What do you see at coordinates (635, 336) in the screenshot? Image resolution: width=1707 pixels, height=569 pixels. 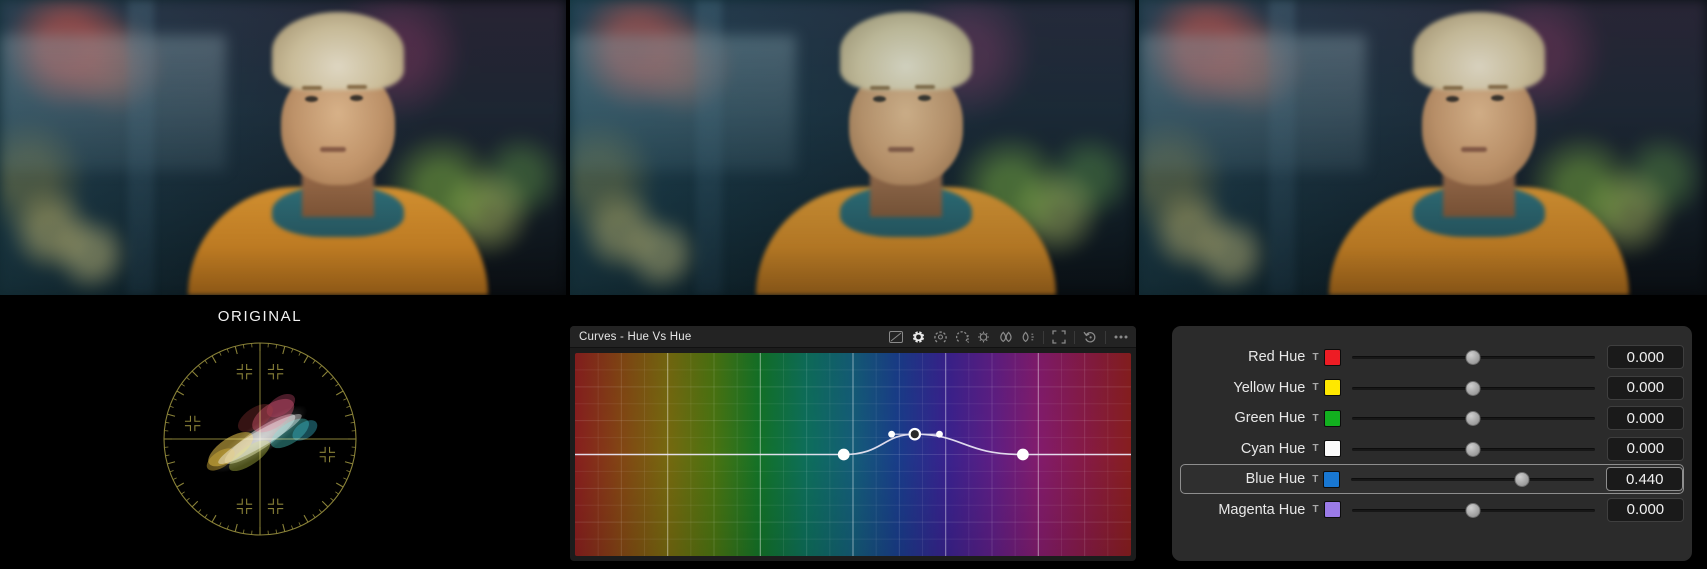 I see `curves-title: Curves - Hue Vs Hue` at bounding box center [635, 336].